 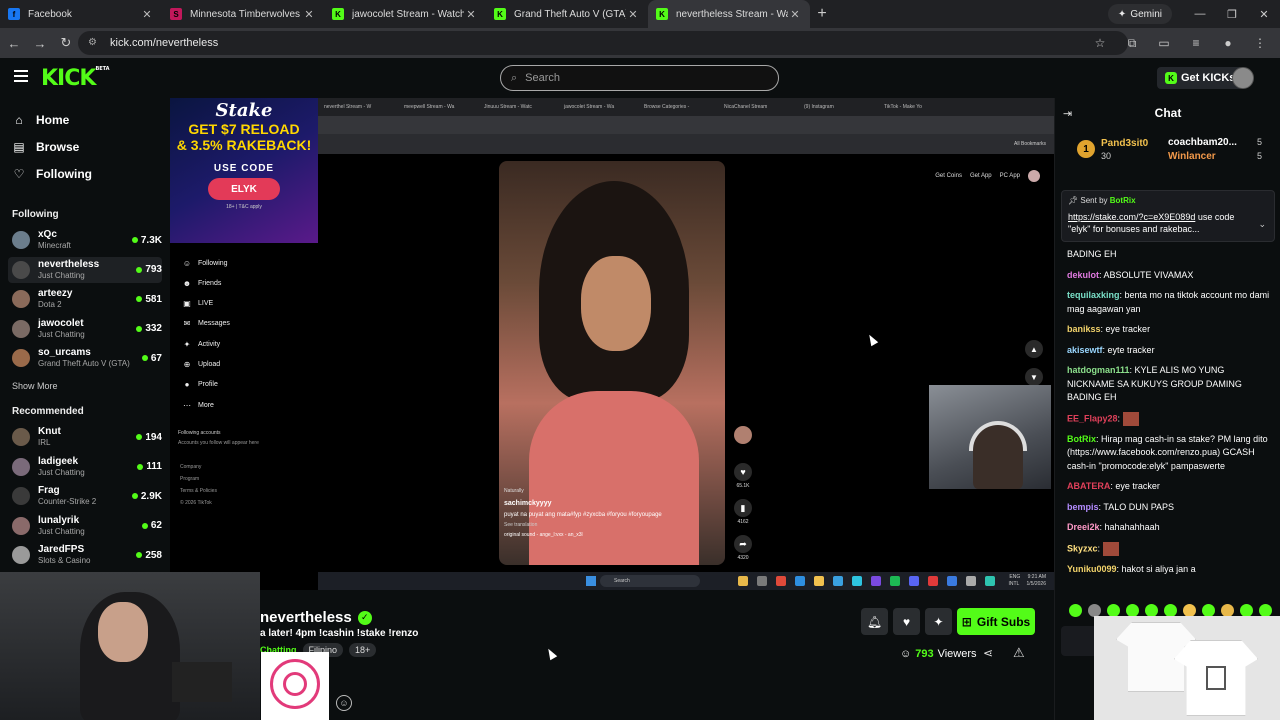 I want to click on notification-bell-button: 🔔︎, so click(x=874, y=621).